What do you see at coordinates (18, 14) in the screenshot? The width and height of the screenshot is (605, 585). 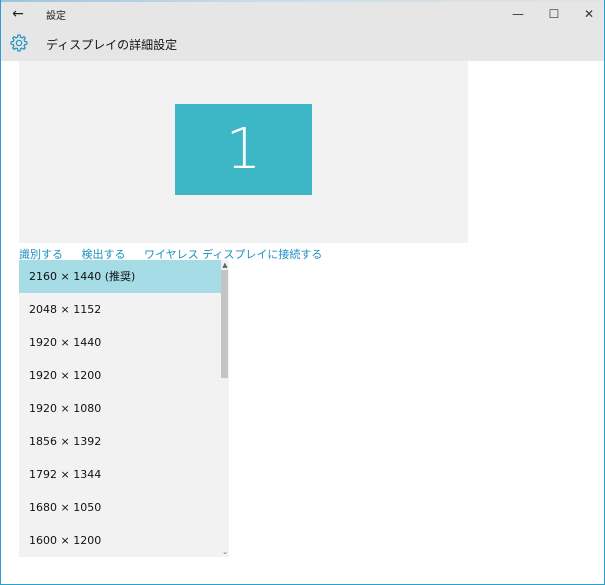 I see `back-arrow-icon: ←` at bounding box center [18, 14].